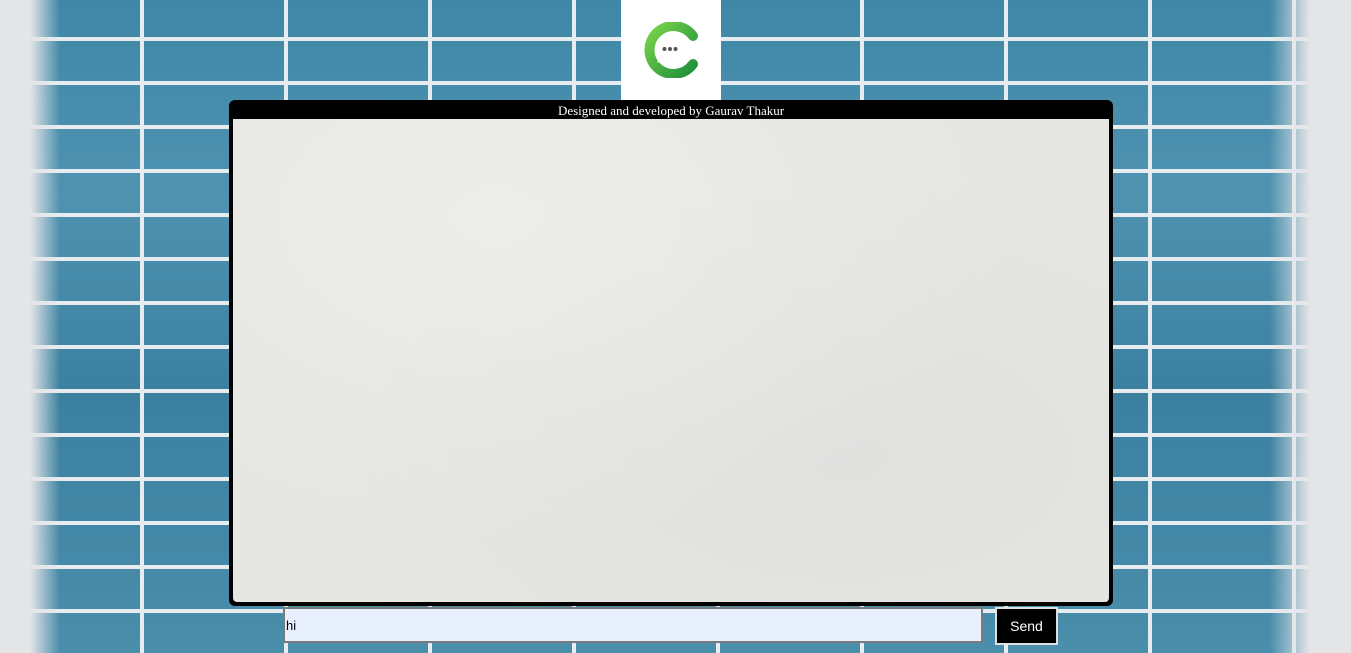  Describe the element at coordinates (1026, 626) in the screenshot. I see `send-button: Send` at that location.